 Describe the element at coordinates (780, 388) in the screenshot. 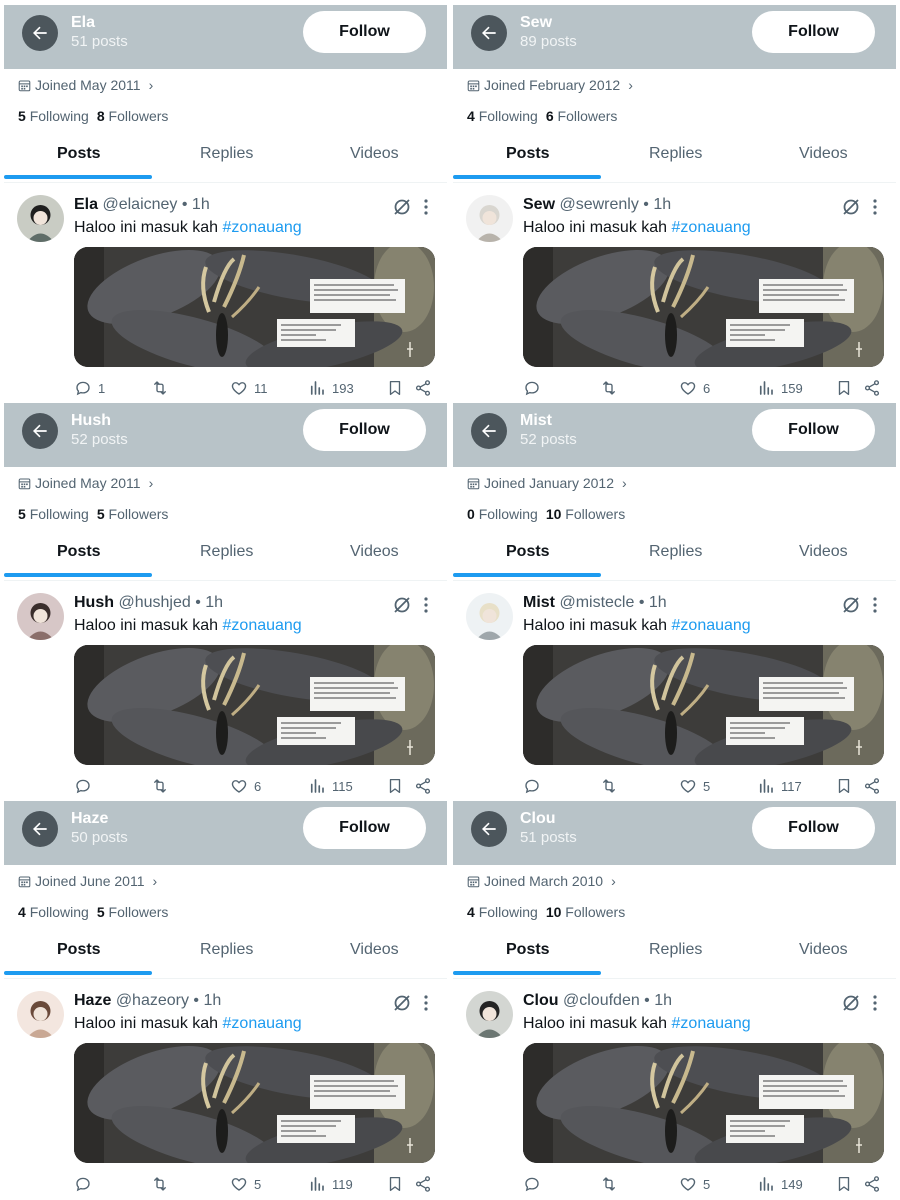

I see `views-button: 159` at that location.